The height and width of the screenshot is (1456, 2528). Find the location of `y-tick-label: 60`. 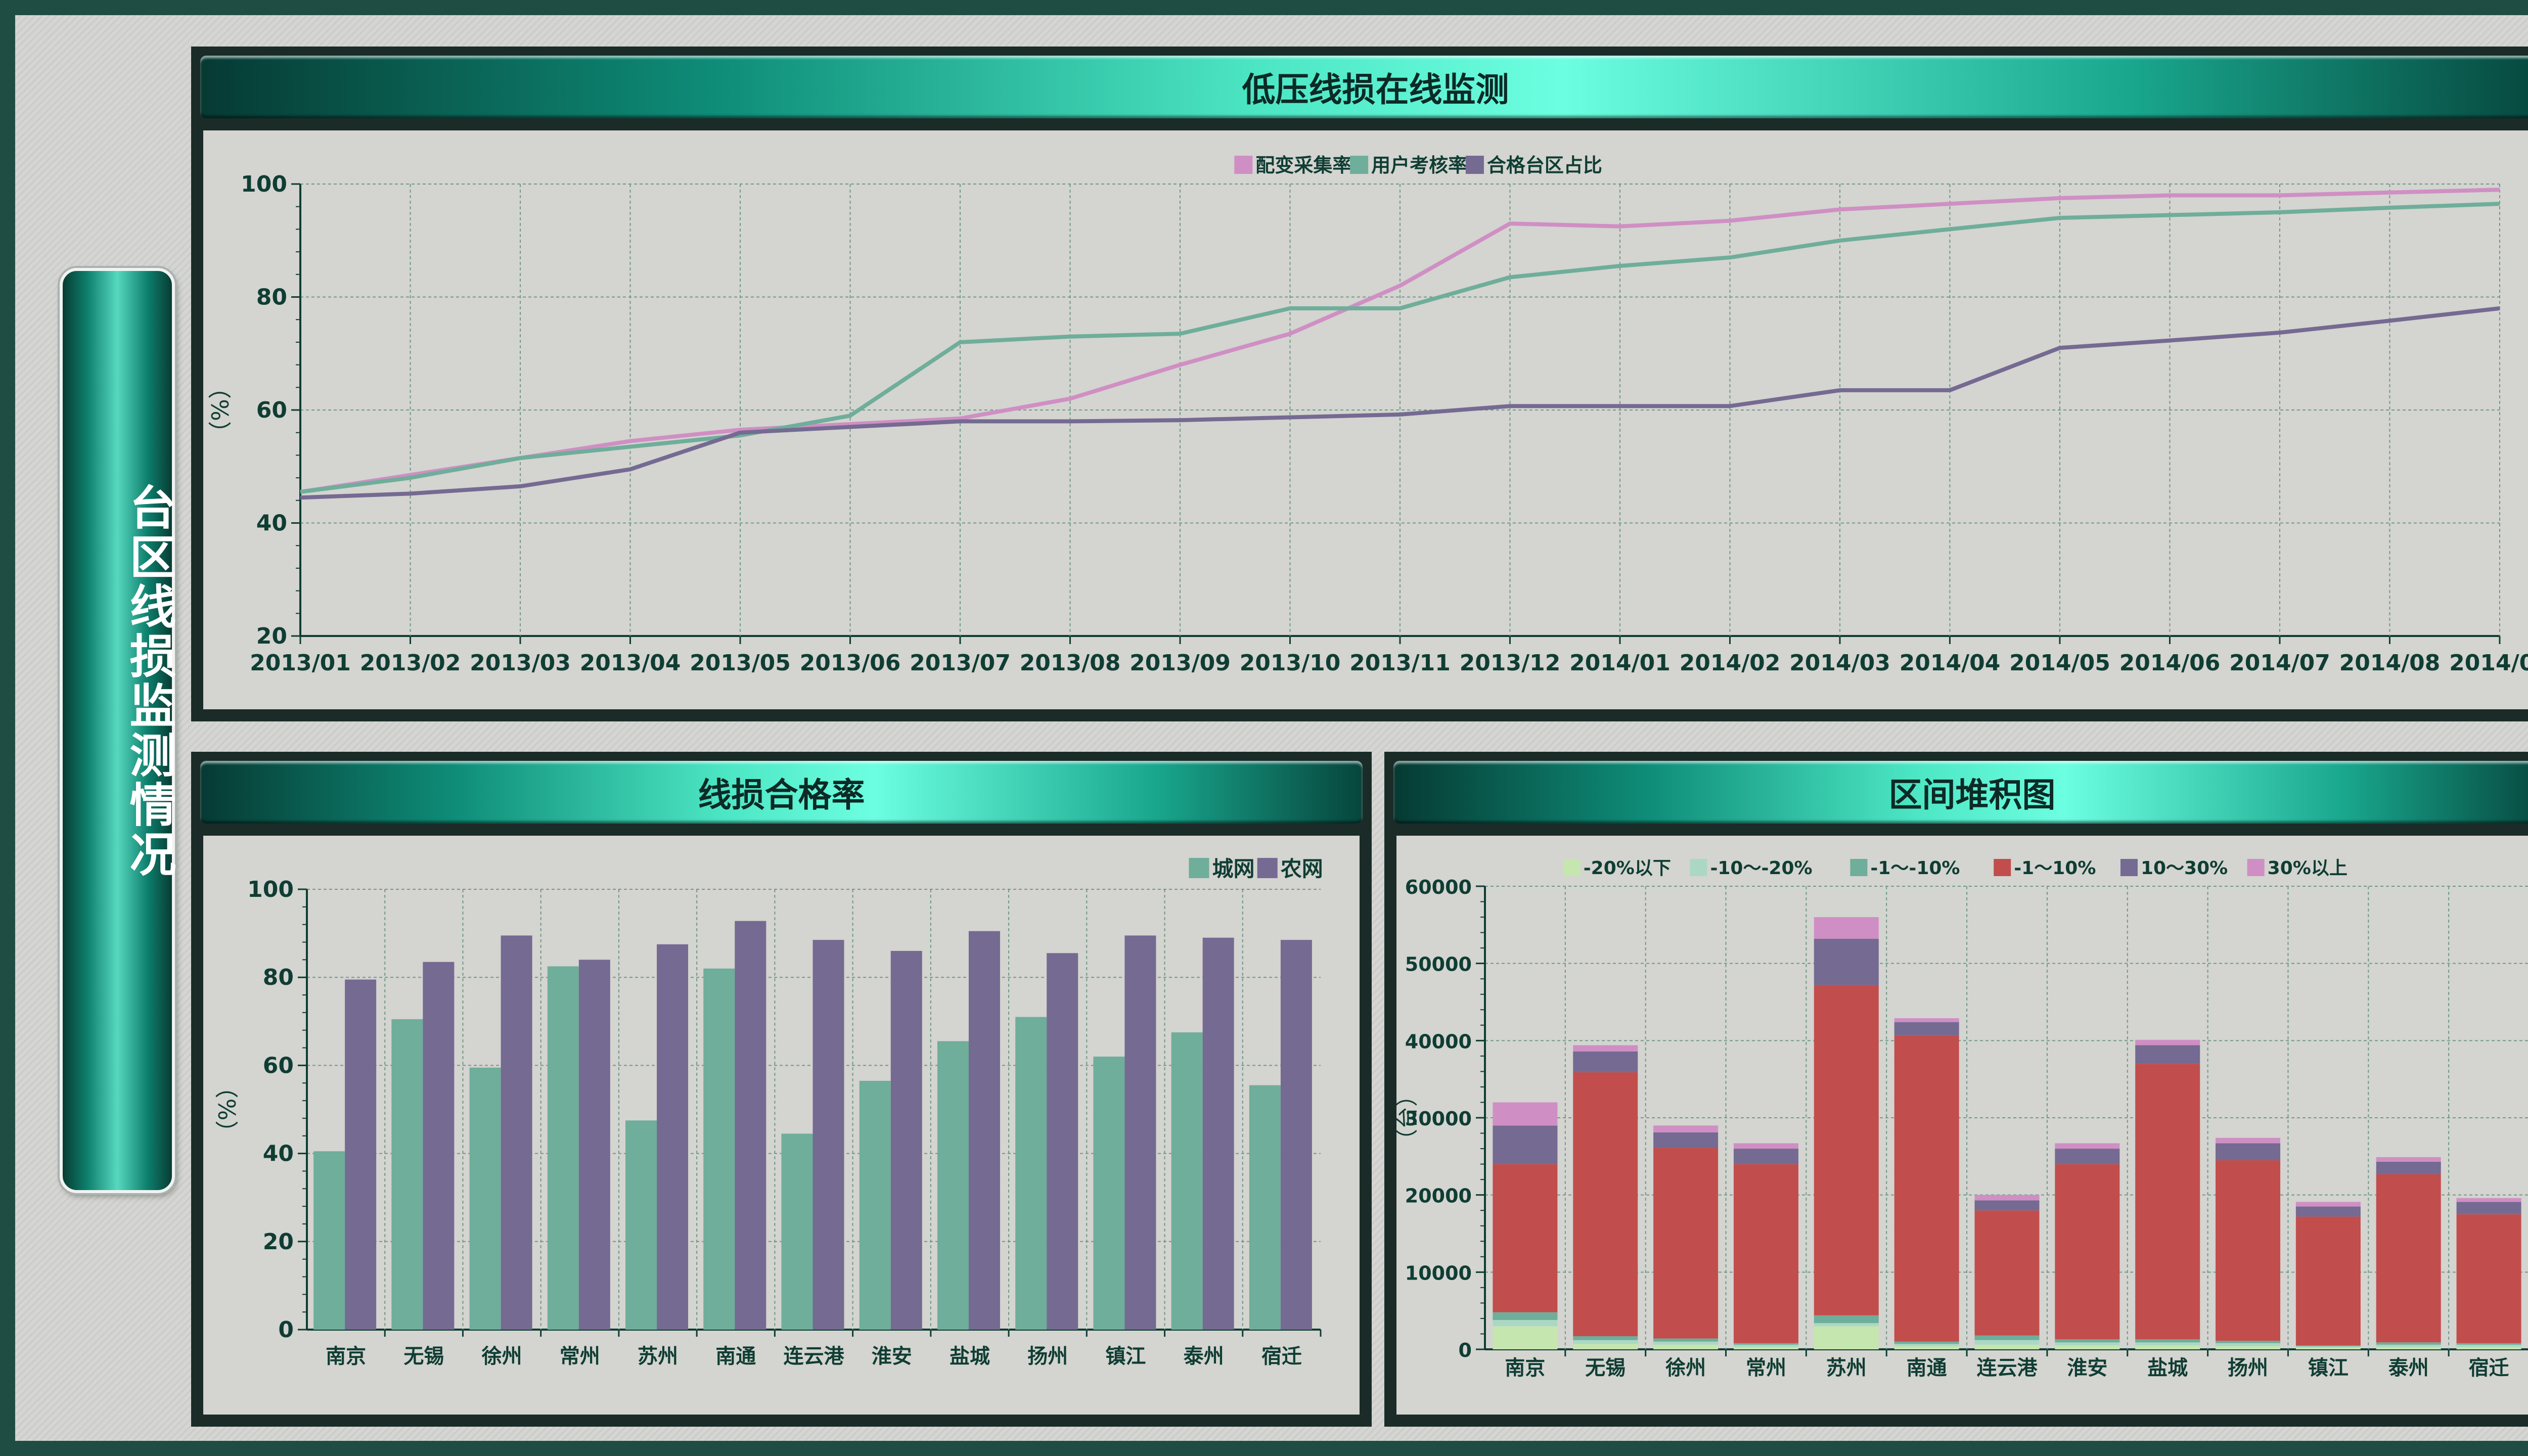

y-tick-label: 60 is located at coordinates (279, 1065).